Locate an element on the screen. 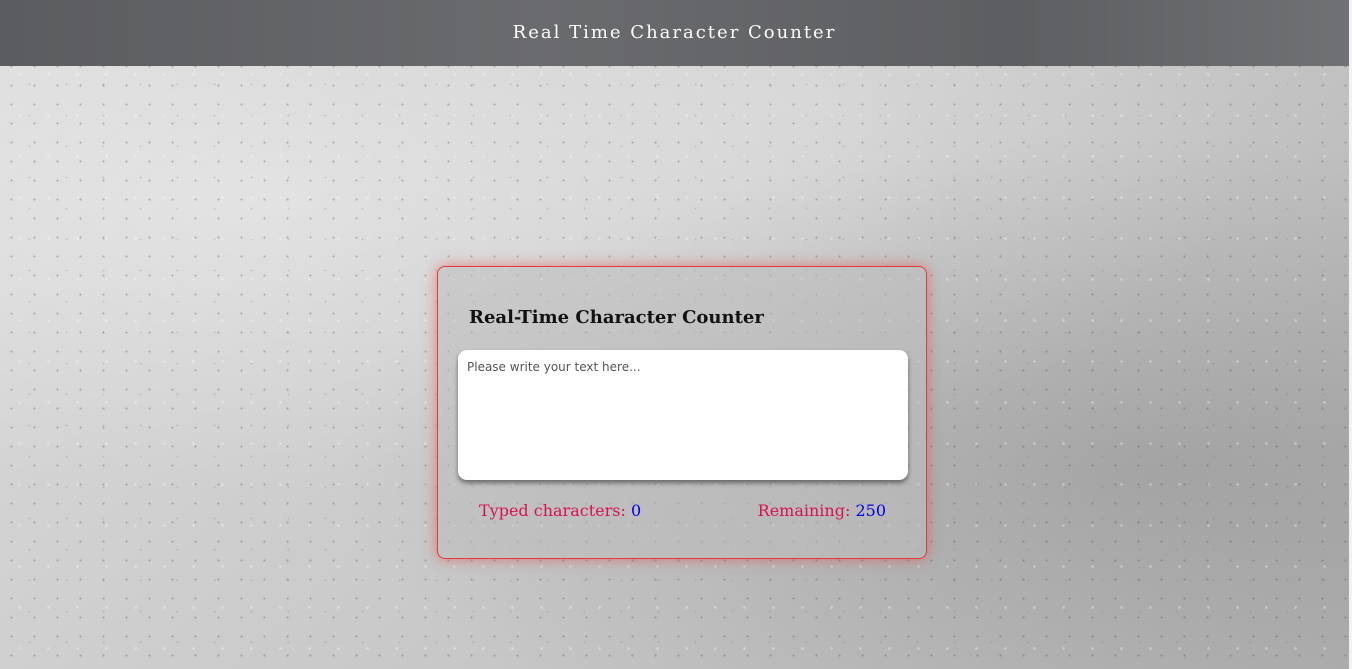 The height and width of the screenshot is (669, 1352). typed-characters-count: 0 is located at coordinates (636, 510).